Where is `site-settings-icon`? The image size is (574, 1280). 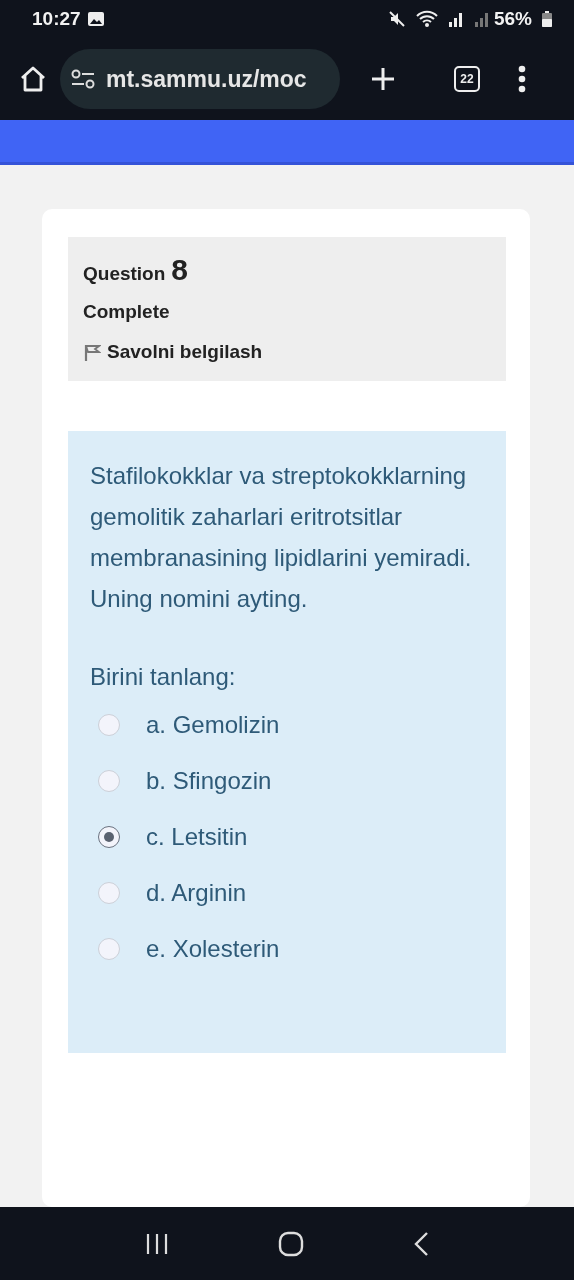 site-settings-icon is located at coordinates (83, 79).